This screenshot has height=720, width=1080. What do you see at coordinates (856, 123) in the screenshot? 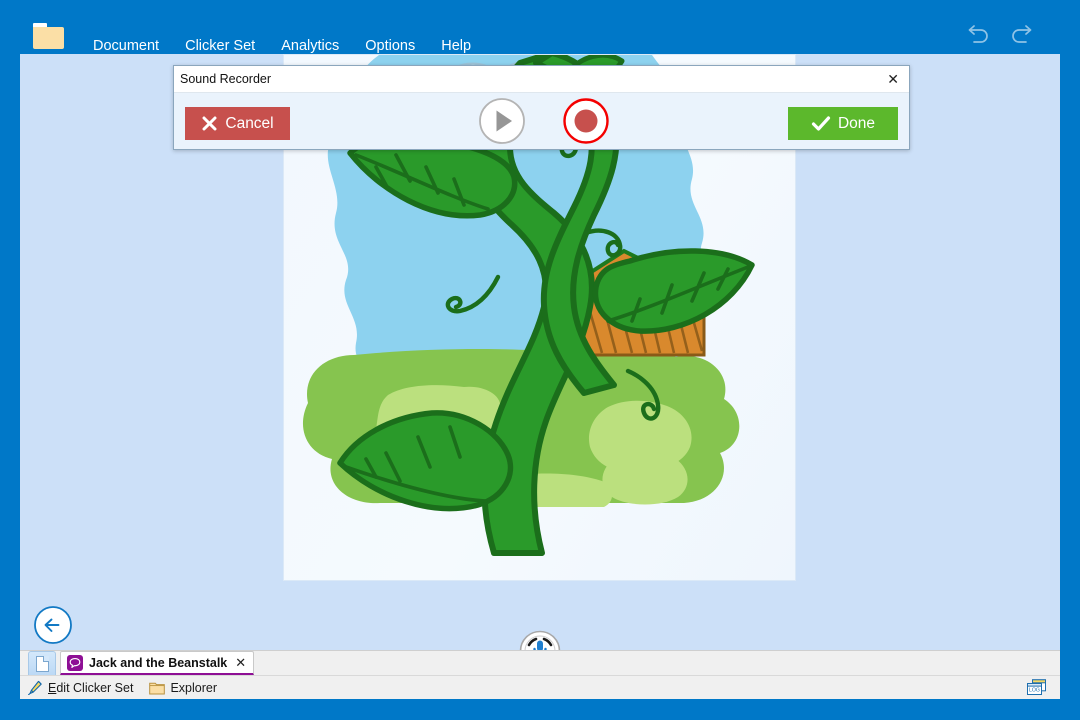
I see `done-button-label: Done` at bounding box center [856, 123].